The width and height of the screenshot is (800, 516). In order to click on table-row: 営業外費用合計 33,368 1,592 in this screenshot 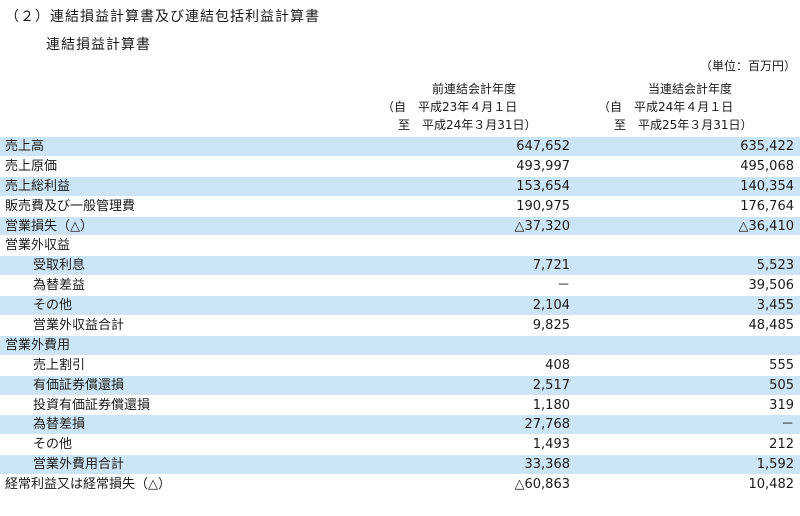, I will do `click(400, 465)`.